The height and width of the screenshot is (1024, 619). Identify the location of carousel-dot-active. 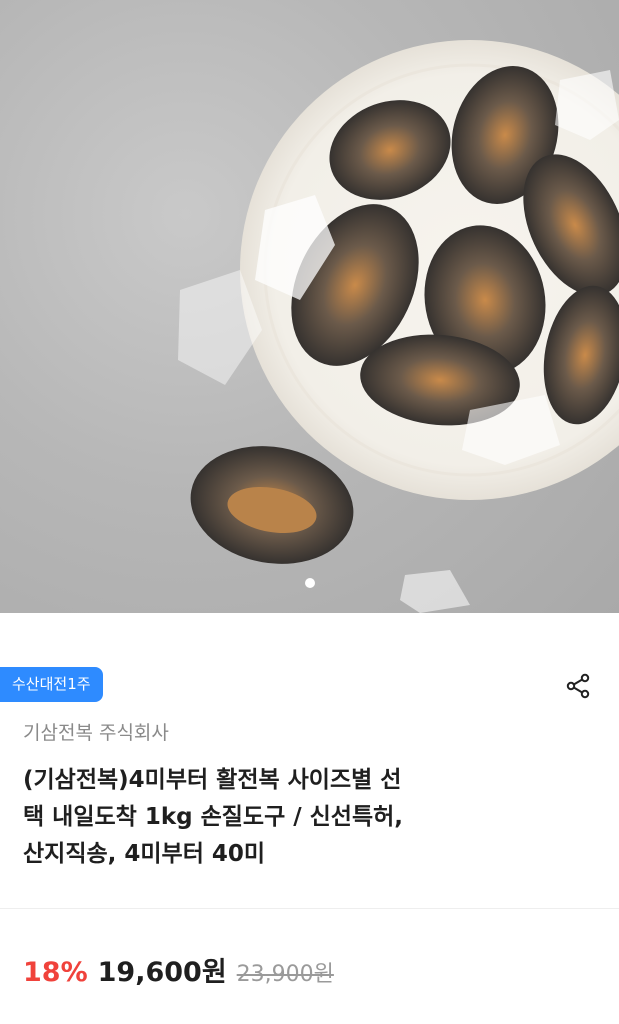
(309, 583).